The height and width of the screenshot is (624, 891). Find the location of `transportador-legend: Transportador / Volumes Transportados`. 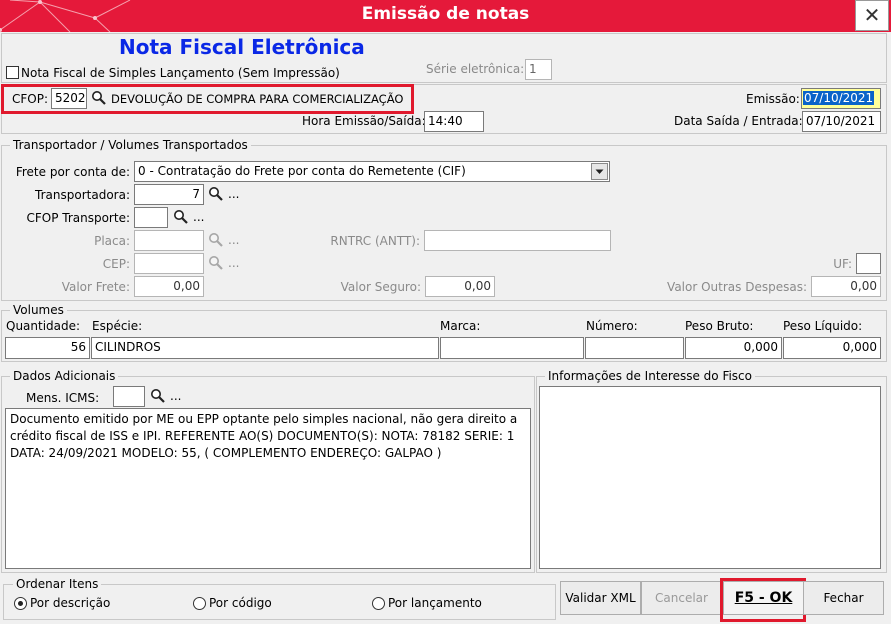

transportador-legend: Transportador / Volumes Transportados is located at coordinates (130, 145).